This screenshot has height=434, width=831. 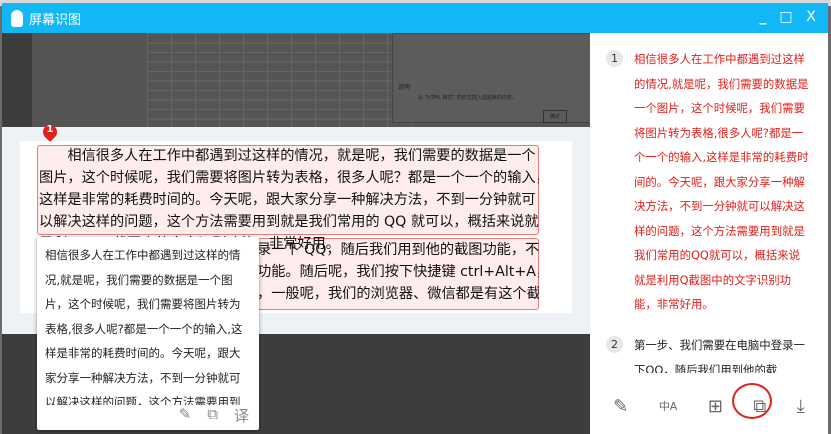 What do you see at coordinates (289, 178) in the screenshot?
I see `doc-line: 图片，这个时候呢，我们需要将图片转为表格，很多人呢？都是一个一个的输入，` at bounding box center [289, 178].